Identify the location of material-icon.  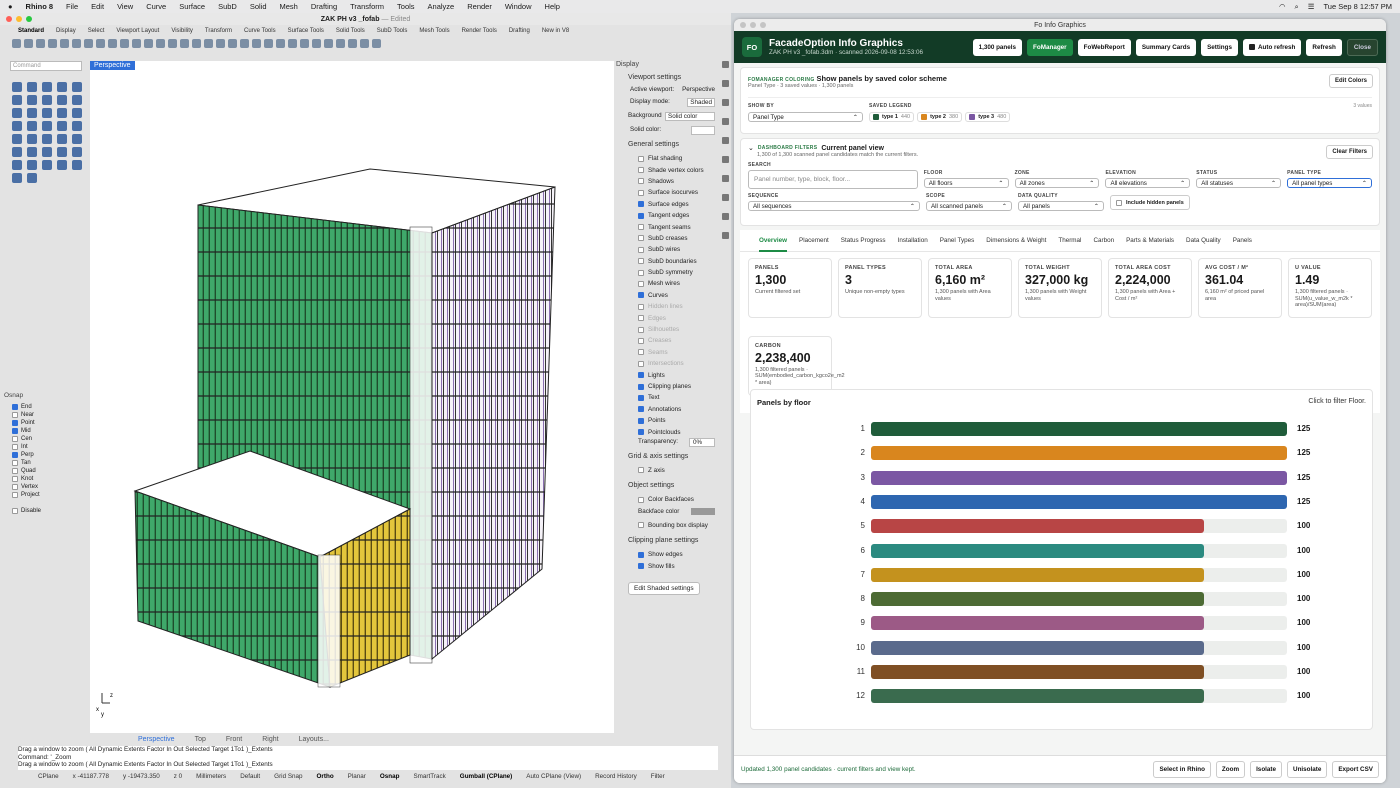
(328, 43).